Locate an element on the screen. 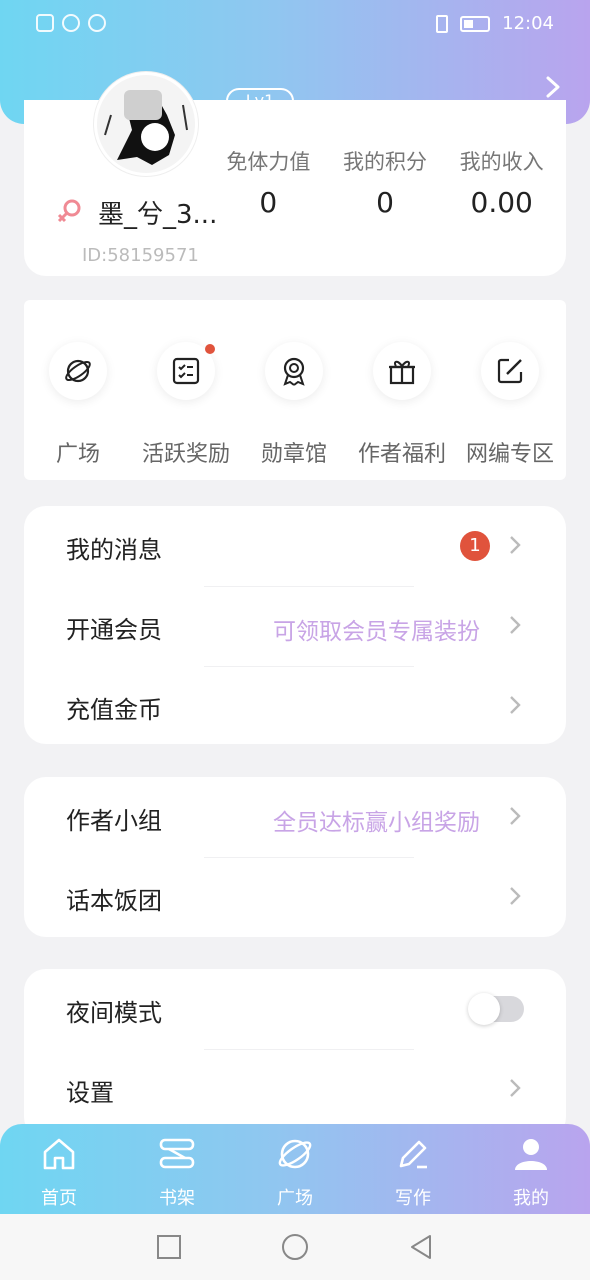  user-id: ID:58159571 is located at coordinates (140, 255).